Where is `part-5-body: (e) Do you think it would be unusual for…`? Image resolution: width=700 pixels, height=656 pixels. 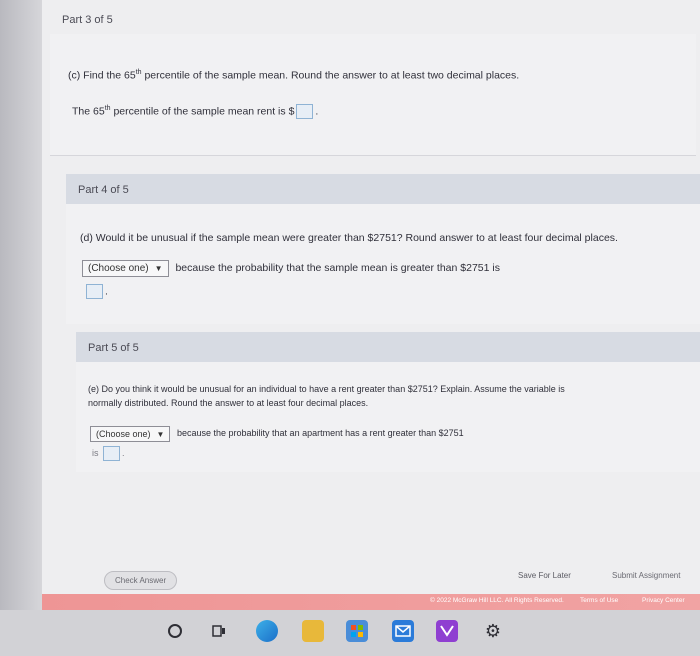 part-5-body: (e) Do you think it would be unusual for… is located at coordinates (388, 417).